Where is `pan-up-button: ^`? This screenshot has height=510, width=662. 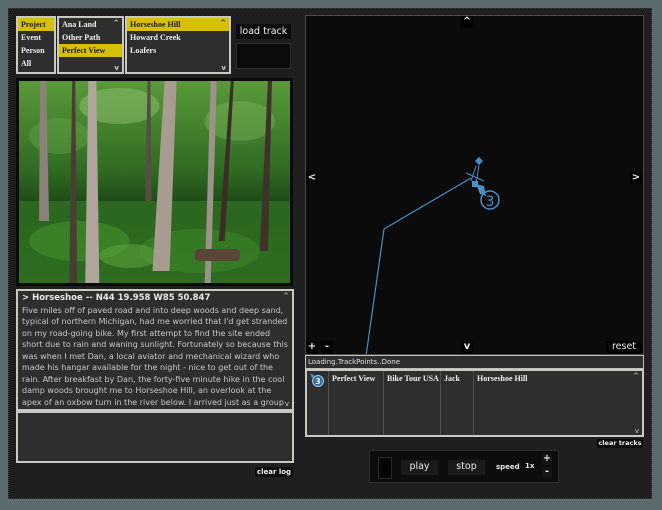 pan-up-button: ^ is located at coordinates (467, 22).